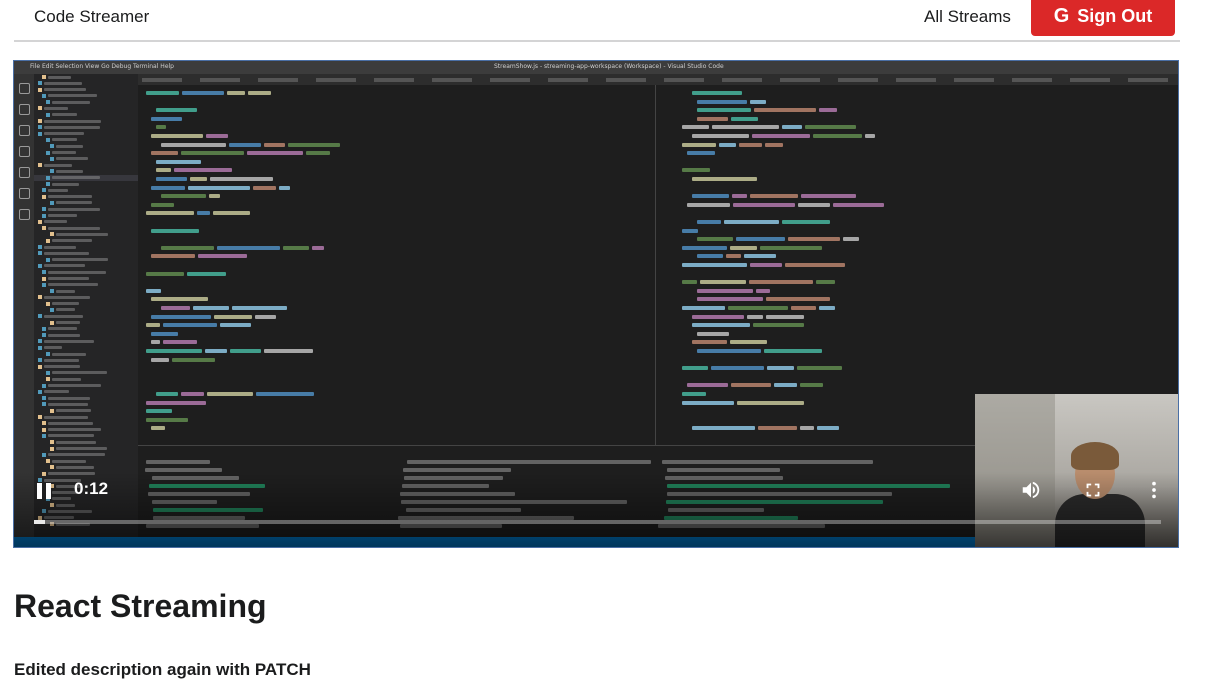 The image size is (1213, 697). What do you see at coordinates (91, 17) in the screenshot?
I see `brand-link: Code Streamer` at bounding box center [91, 17].